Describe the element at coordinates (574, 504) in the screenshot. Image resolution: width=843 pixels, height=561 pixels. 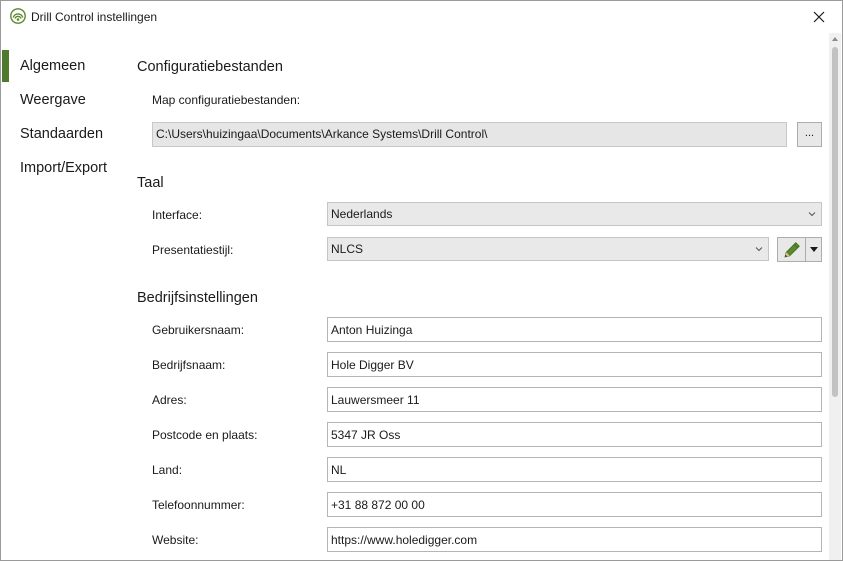
I see `phone-input` at that location.